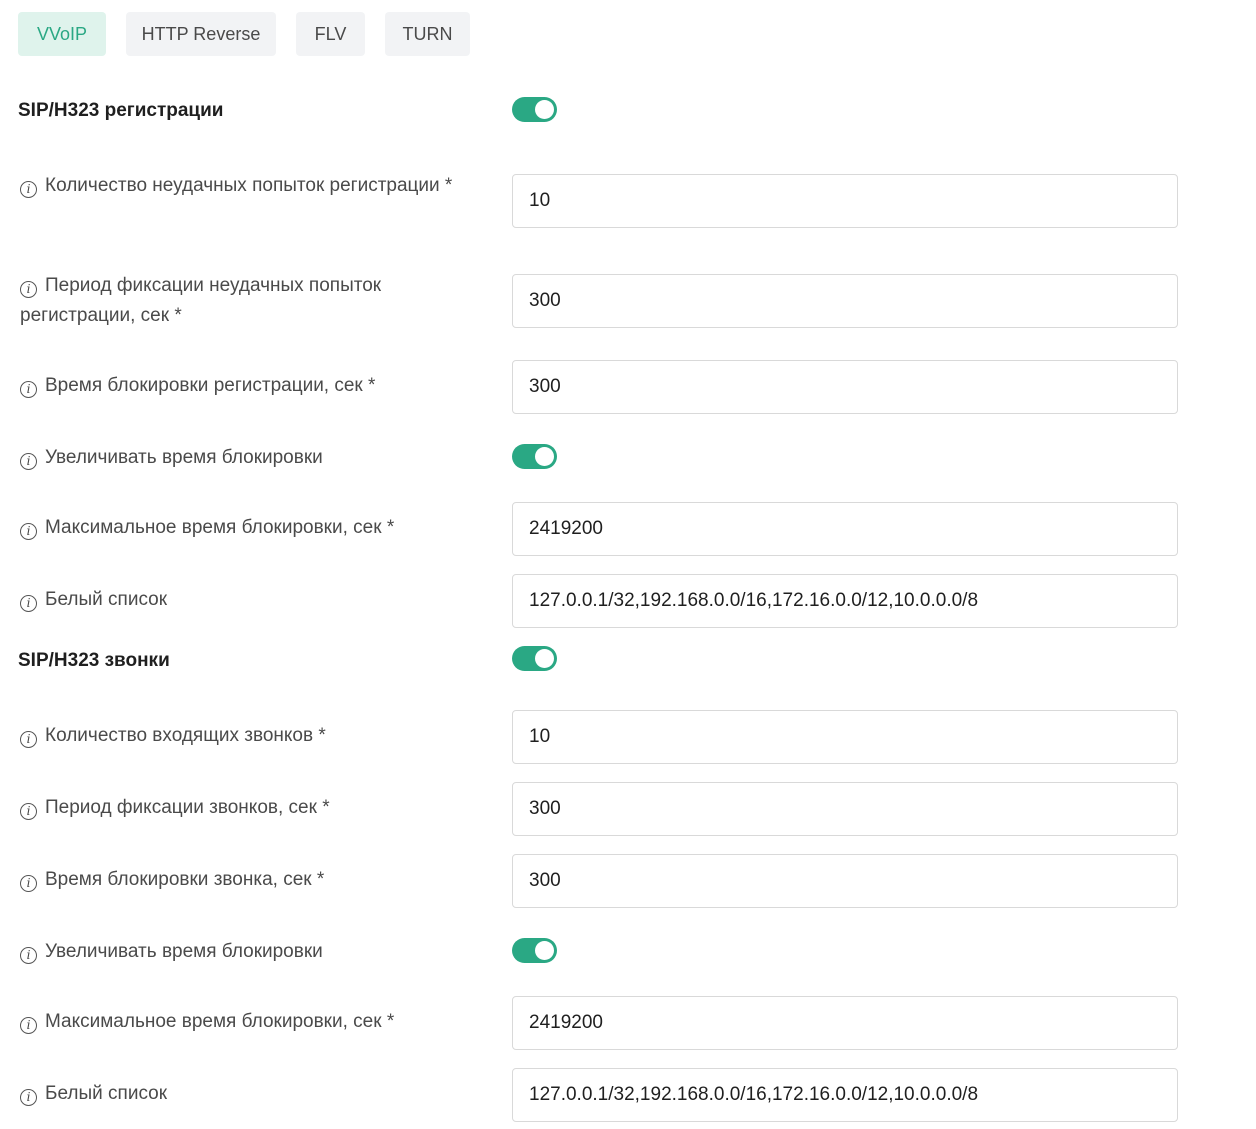 This screenshot has height=1129, width=1256. Describe the element at coordinates (240, 386) in the screenshot. I see `registration-block-time-label: Время блокировки регистрации, сек *` at that location.